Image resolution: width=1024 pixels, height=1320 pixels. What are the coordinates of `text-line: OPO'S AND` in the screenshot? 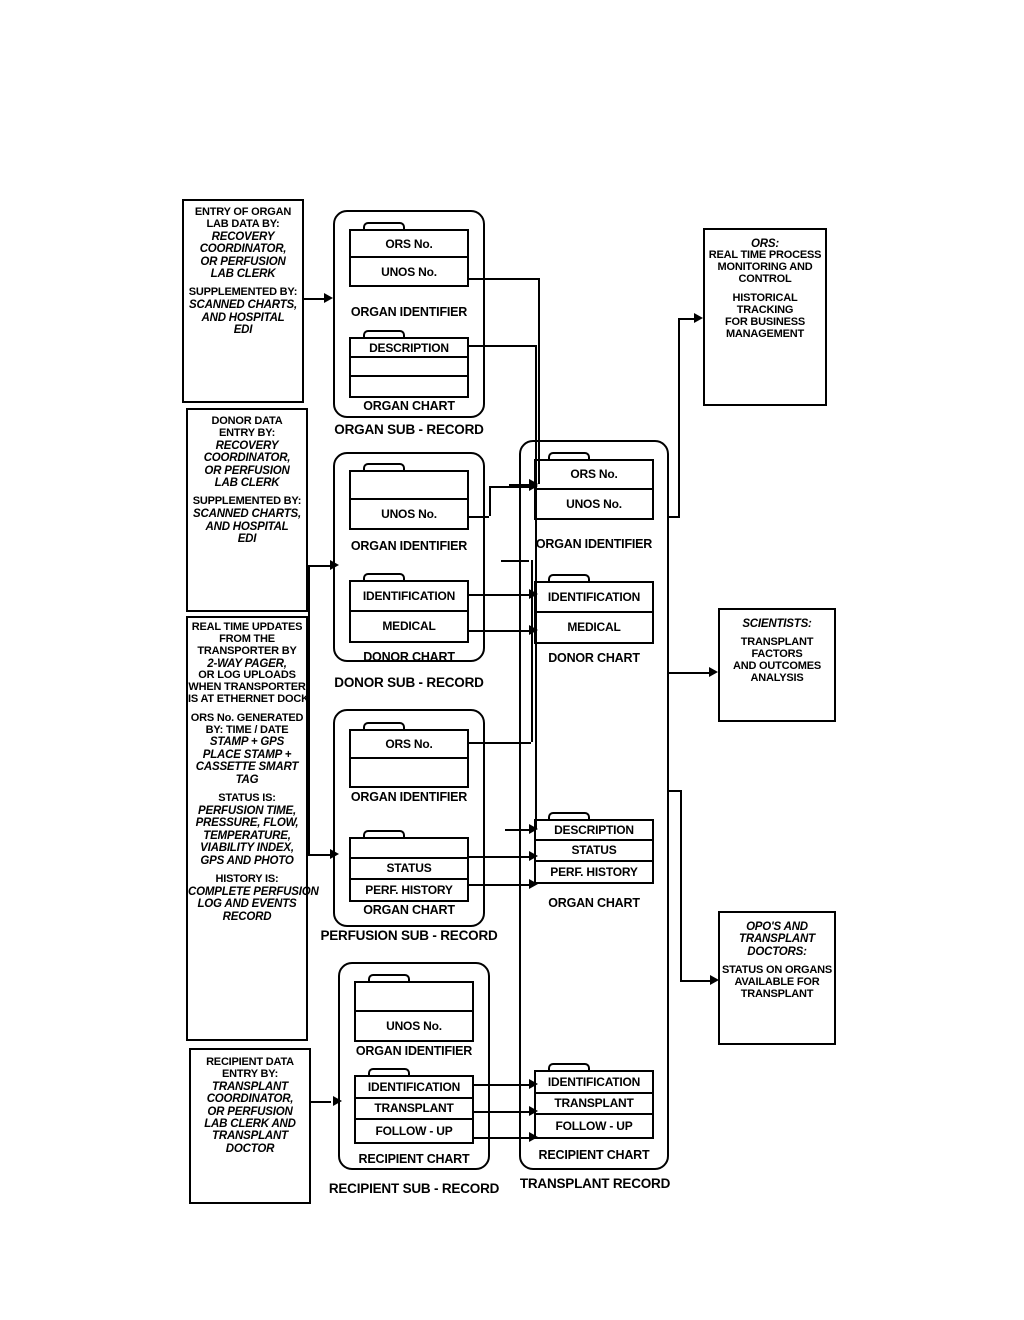 It's located at (777, 927).